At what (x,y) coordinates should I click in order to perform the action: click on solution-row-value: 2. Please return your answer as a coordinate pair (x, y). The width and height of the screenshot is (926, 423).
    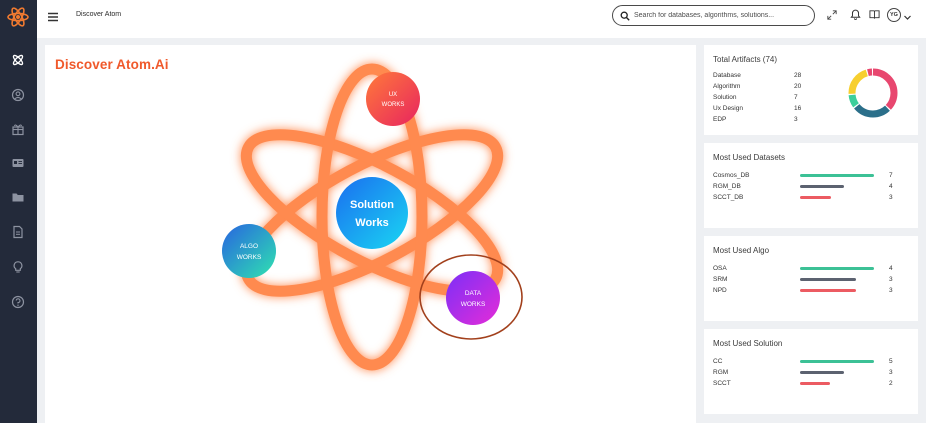
    Looking at the image, I should click on (891, 383).